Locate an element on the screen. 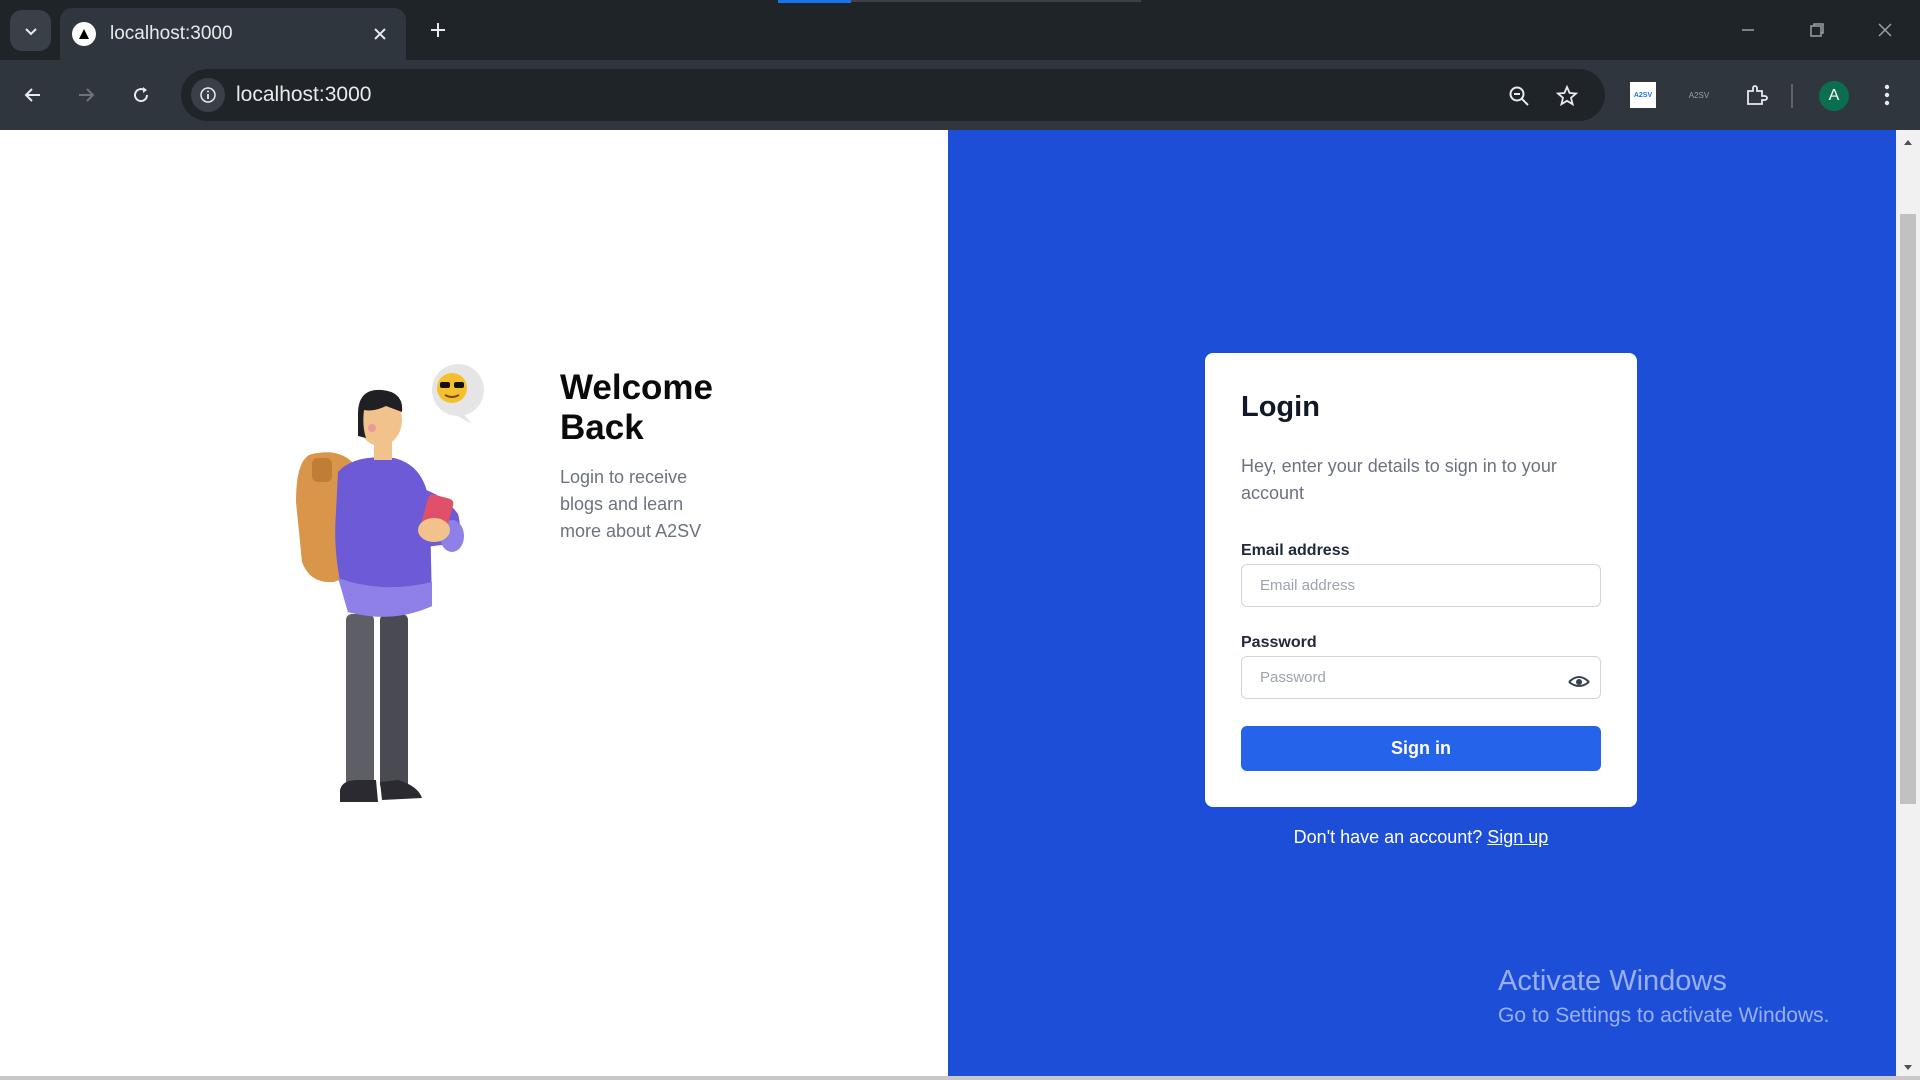 The height and width of the screenshot is (1080, 1920). browser-toolbar: localhost:3000 A2SV A2SV A is located at coordinates (960, 95).